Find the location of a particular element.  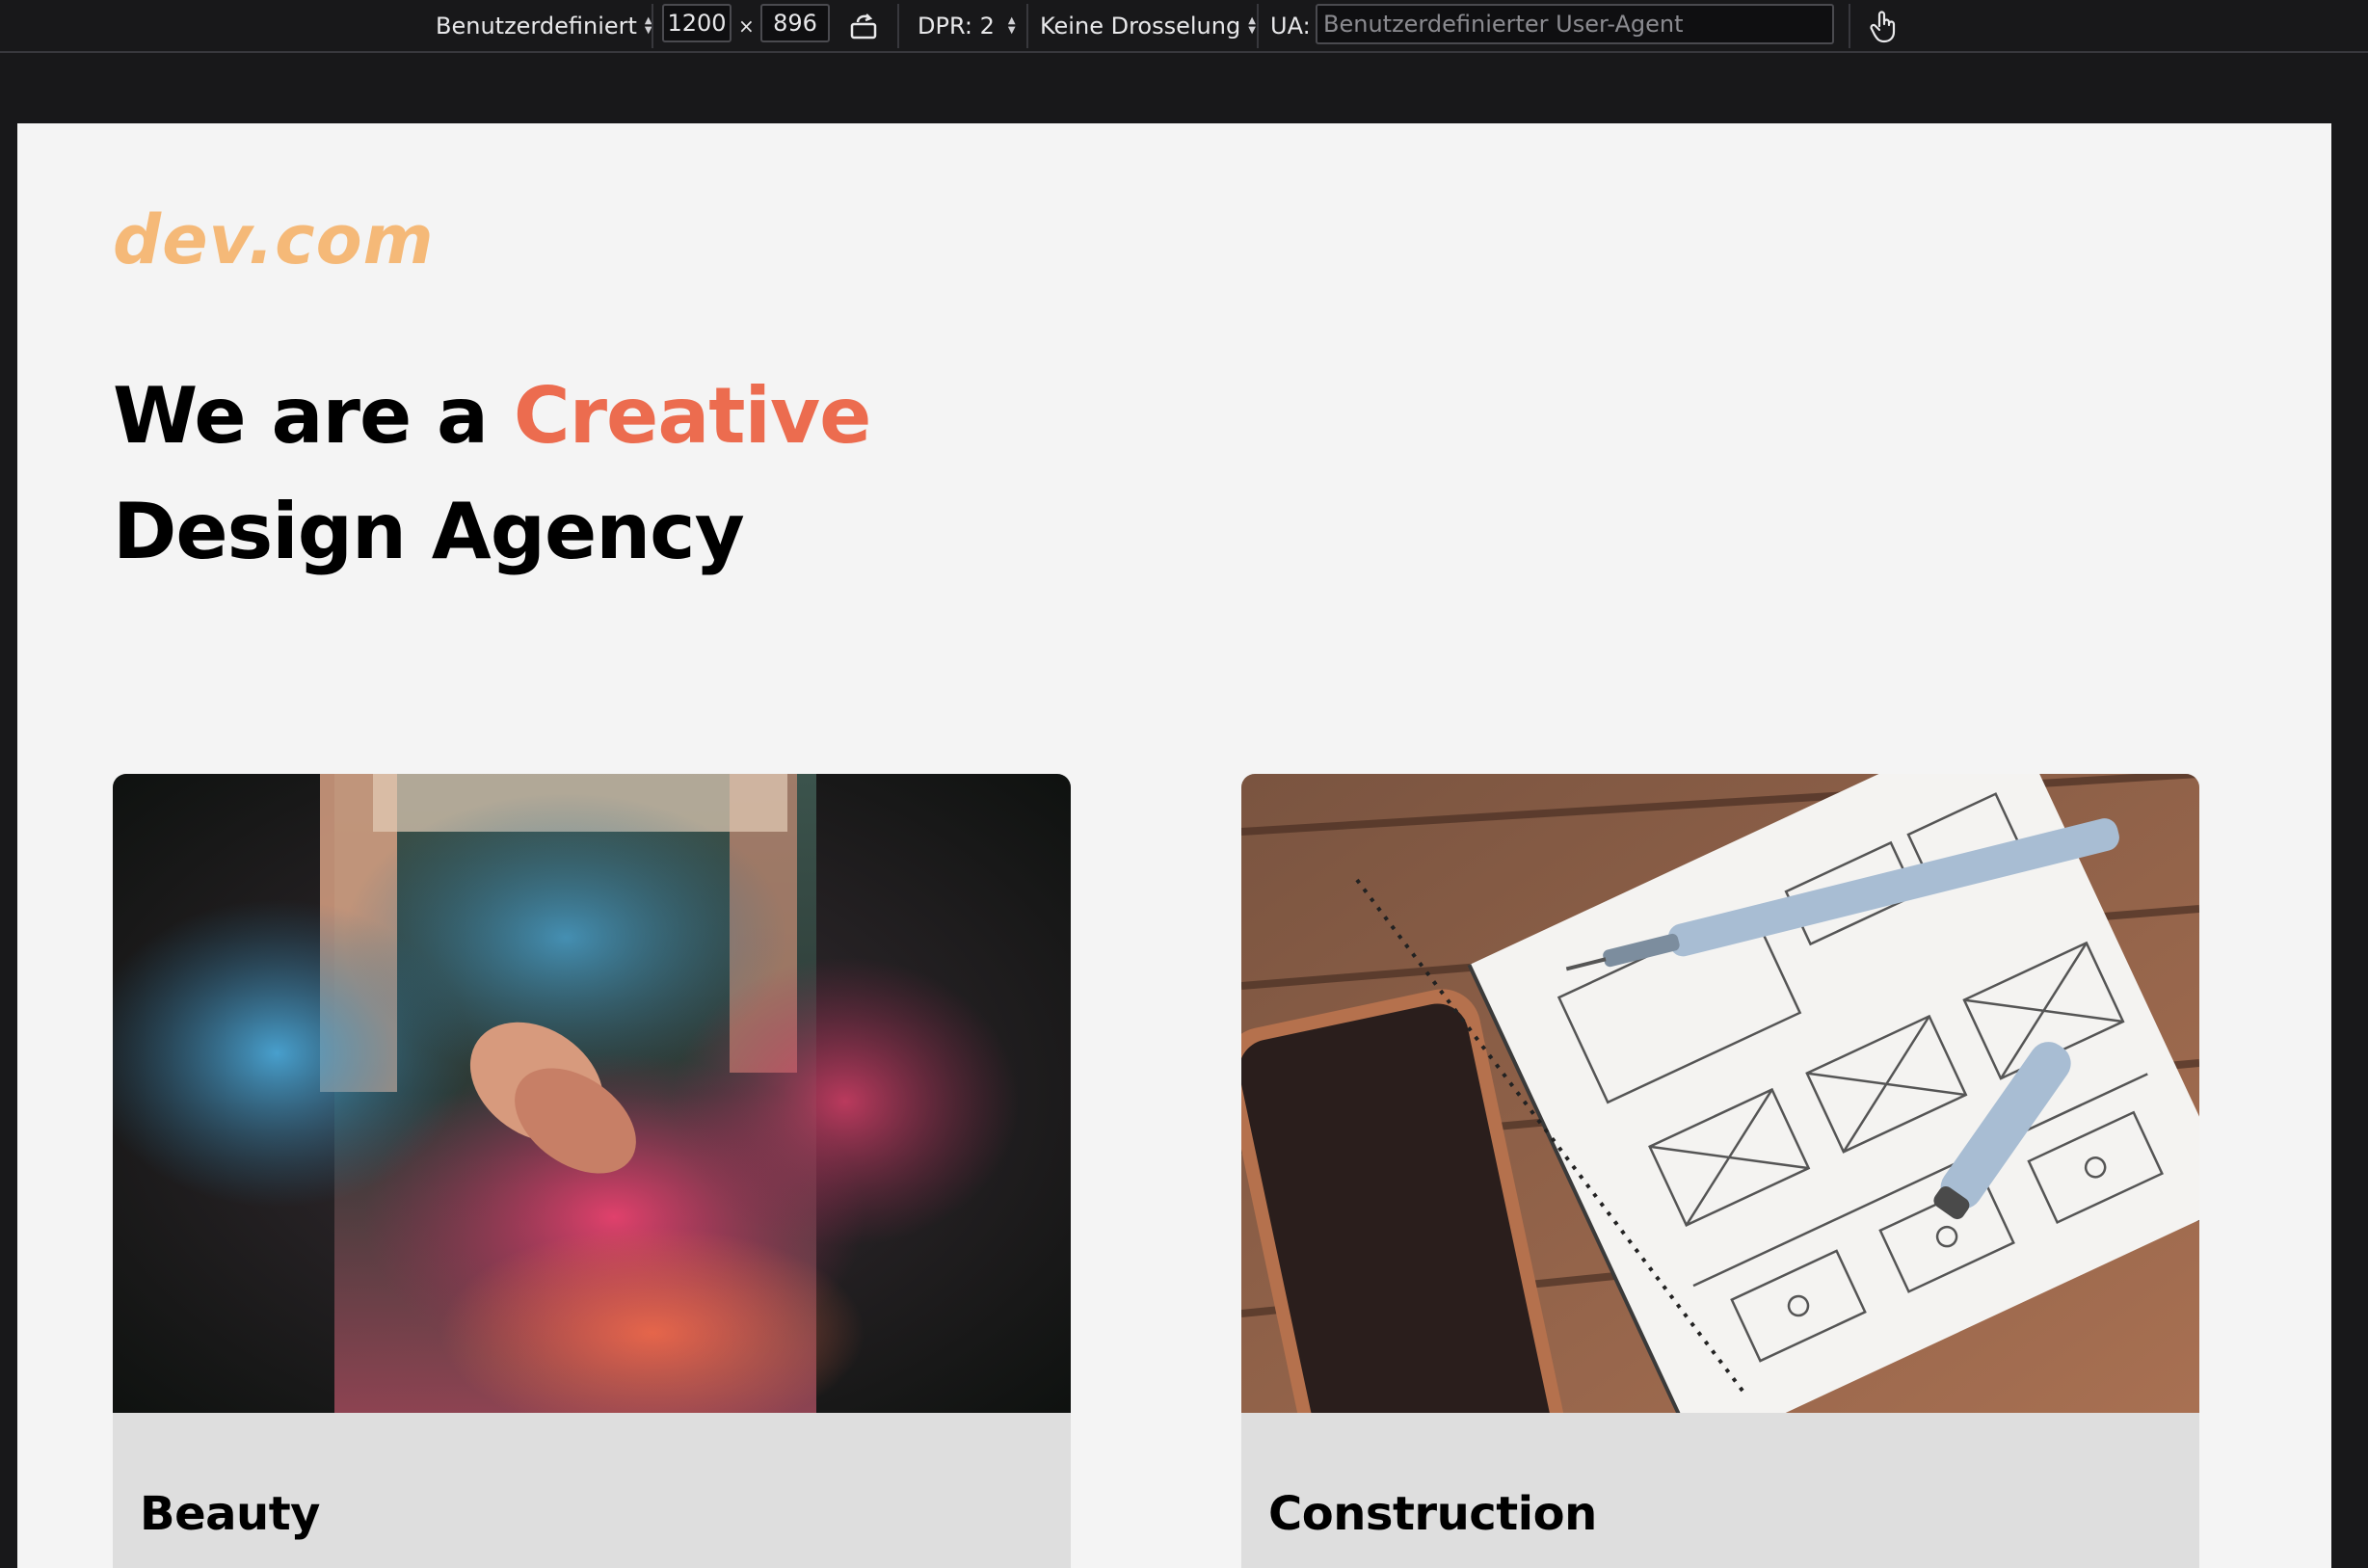

card-title: Construction is located at coordinates (1432, 1514).